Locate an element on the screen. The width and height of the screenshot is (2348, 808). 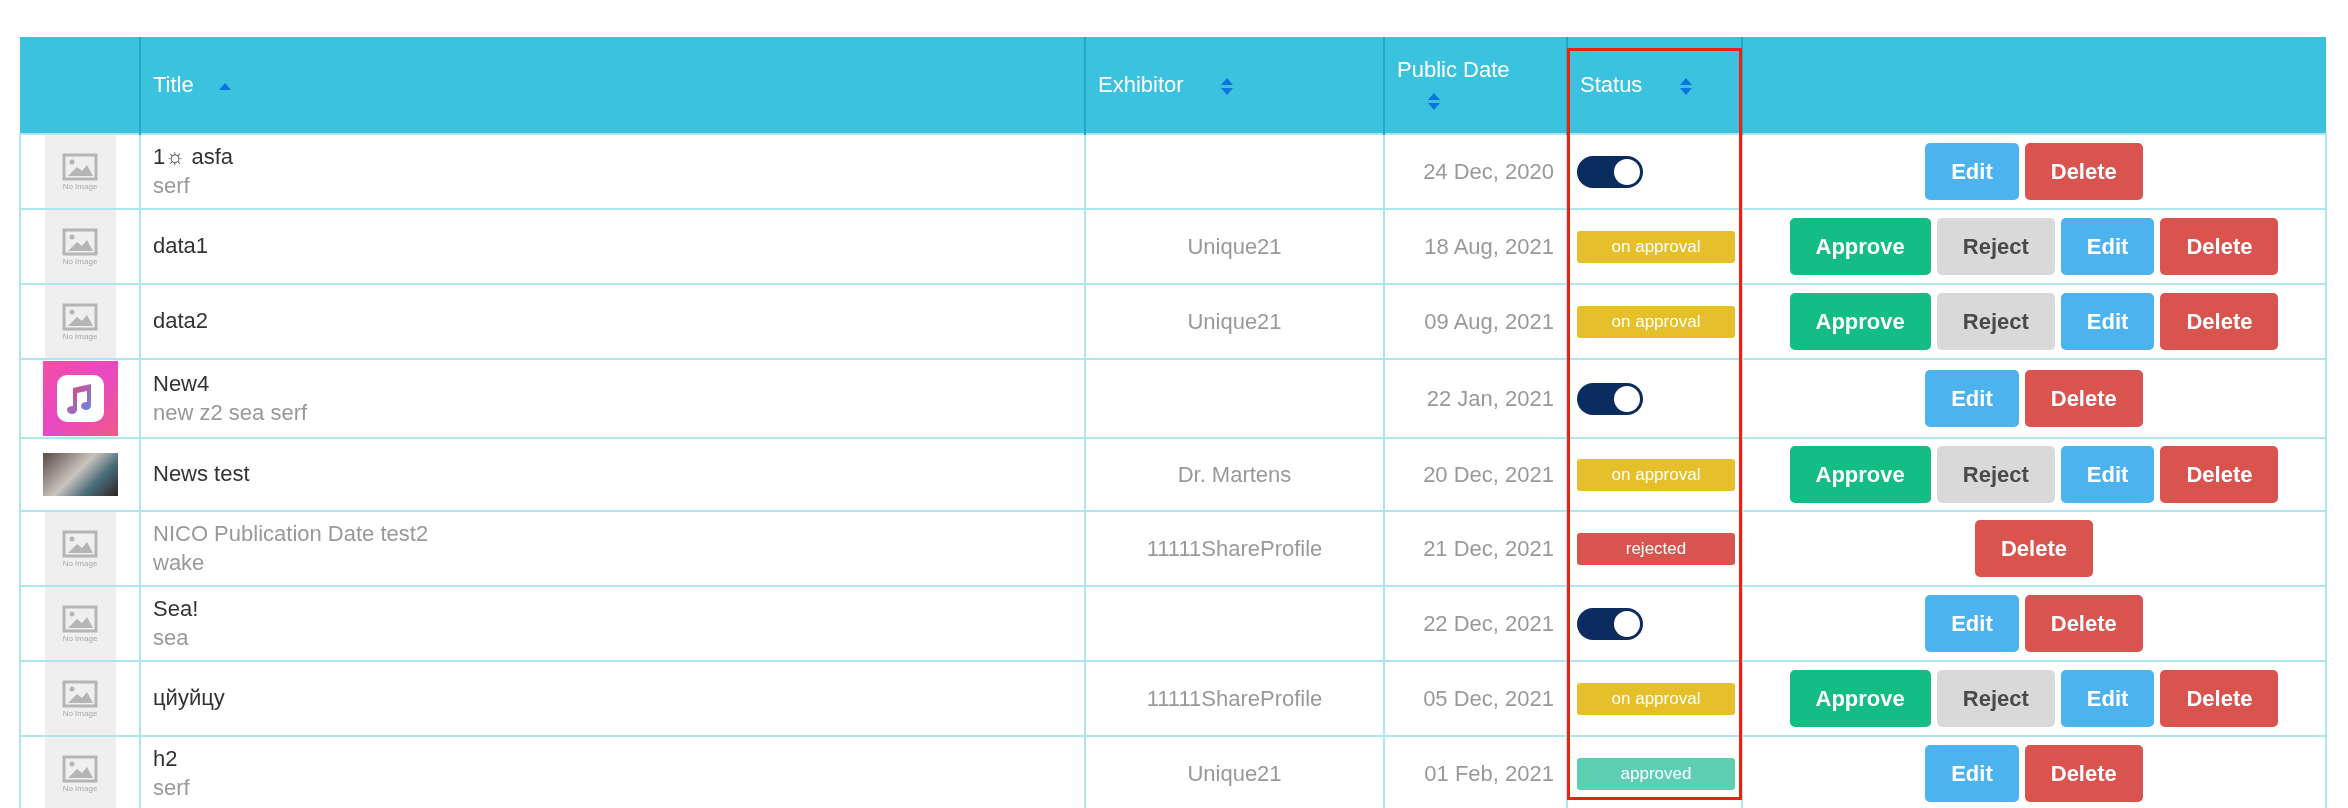
title-text: Sea! is located at coordinates (176, 608).